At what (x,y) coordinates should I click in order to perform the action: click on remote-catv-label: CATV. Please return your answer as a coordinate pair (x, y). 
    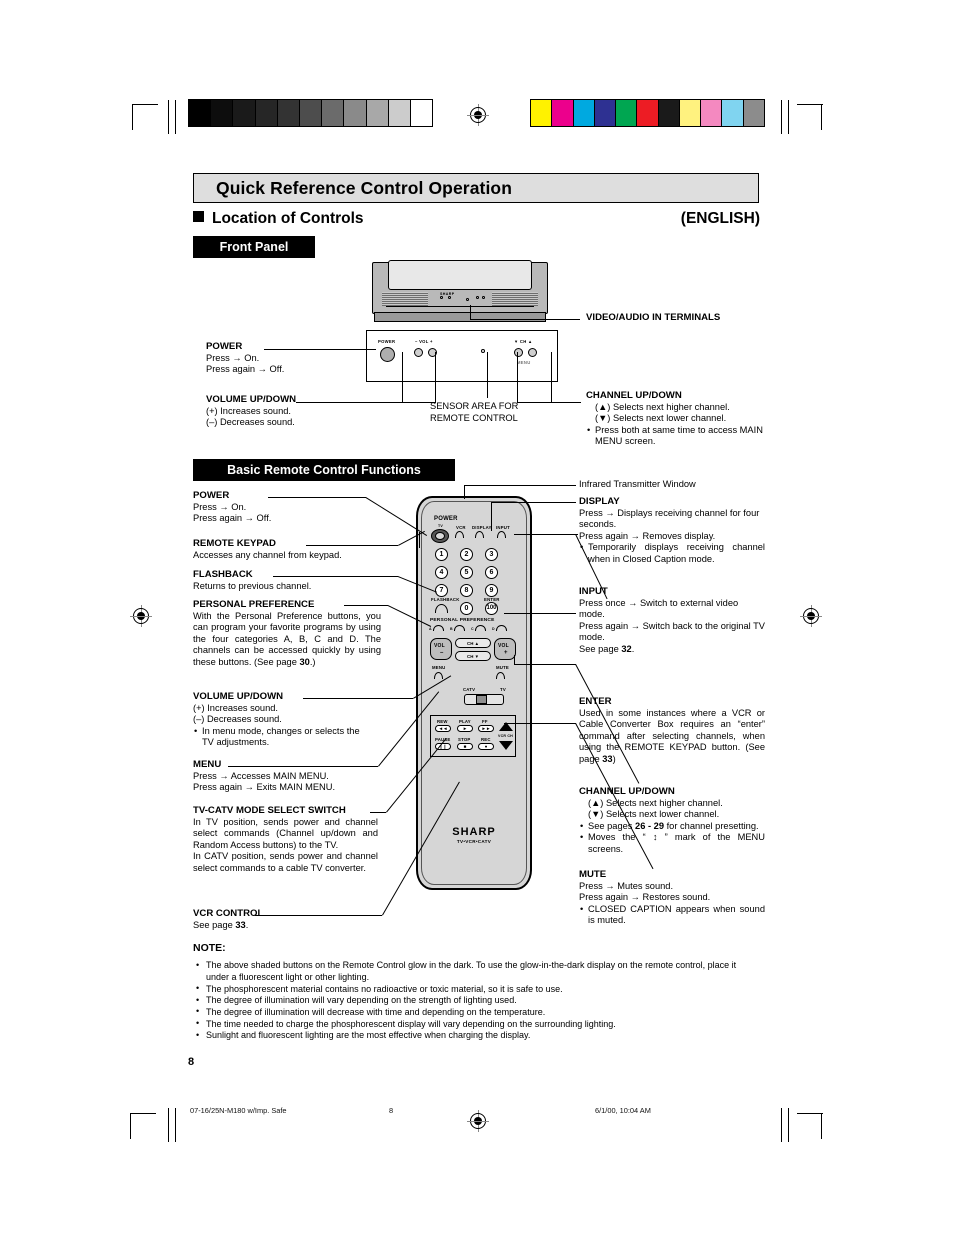
    Looking at the image, I should click on (469, 689).